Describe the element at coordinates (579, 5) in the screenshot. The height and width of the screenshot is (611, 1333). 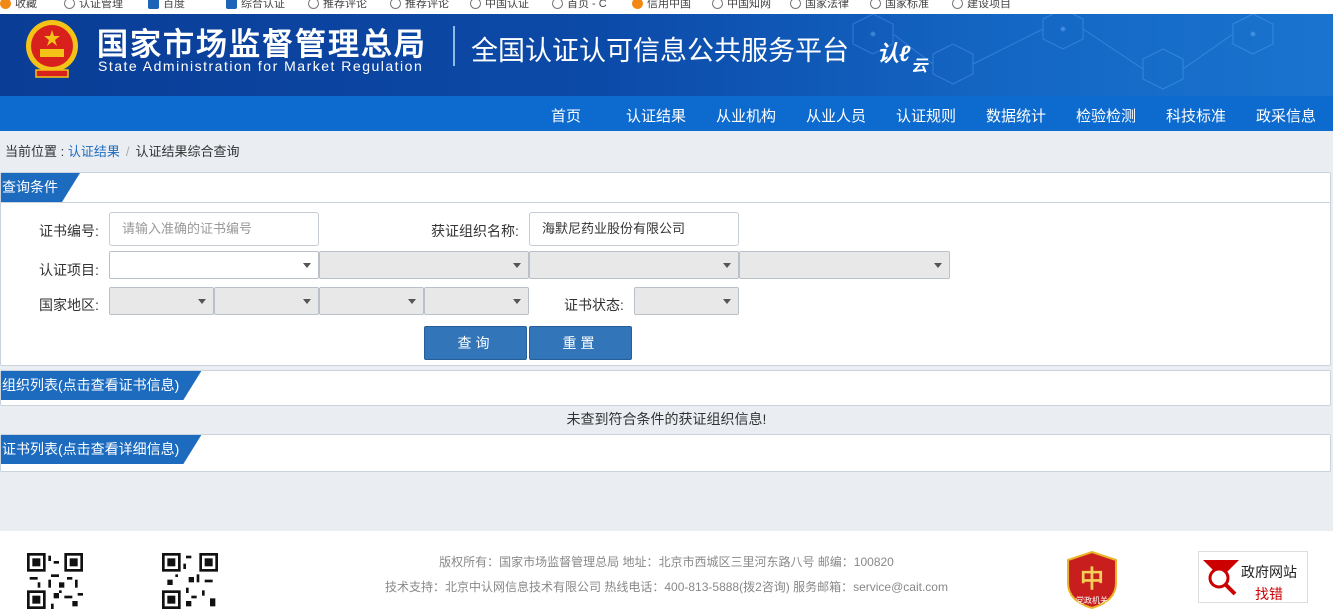
I see `bookmark-item: 首页 - C` at that location.